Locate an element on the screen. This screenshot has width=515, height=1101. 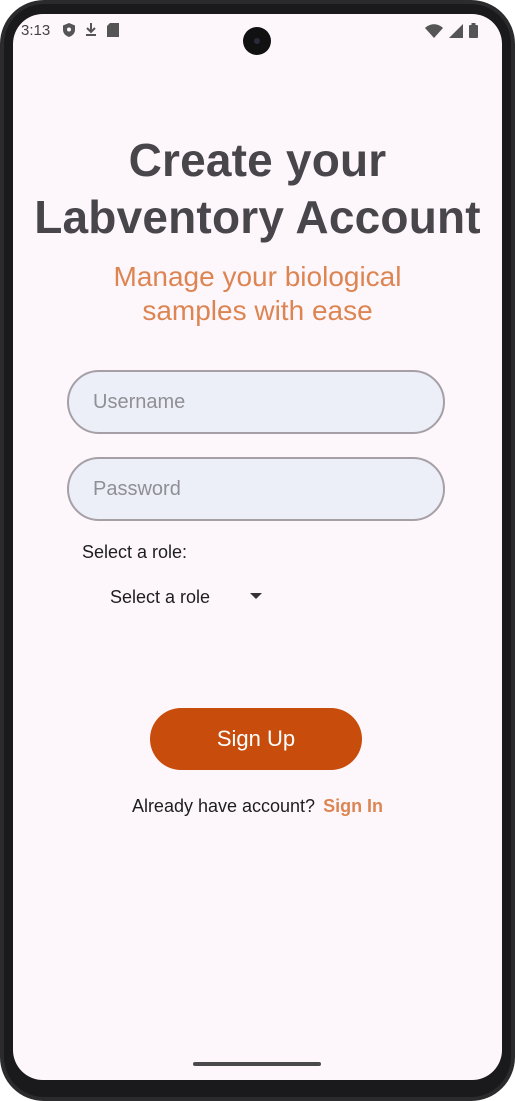
role-label: Select a role: is located at coordinates (135, 552).